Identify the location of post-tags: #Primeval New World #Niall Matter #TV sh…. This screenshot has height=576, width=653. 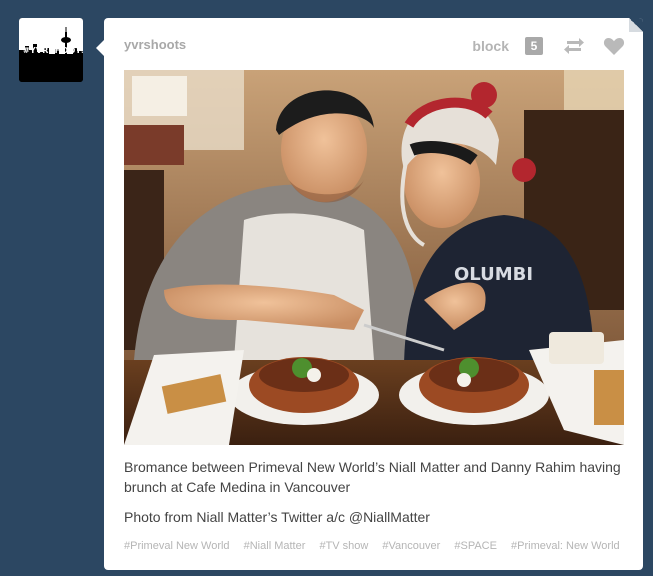
(374, 546).